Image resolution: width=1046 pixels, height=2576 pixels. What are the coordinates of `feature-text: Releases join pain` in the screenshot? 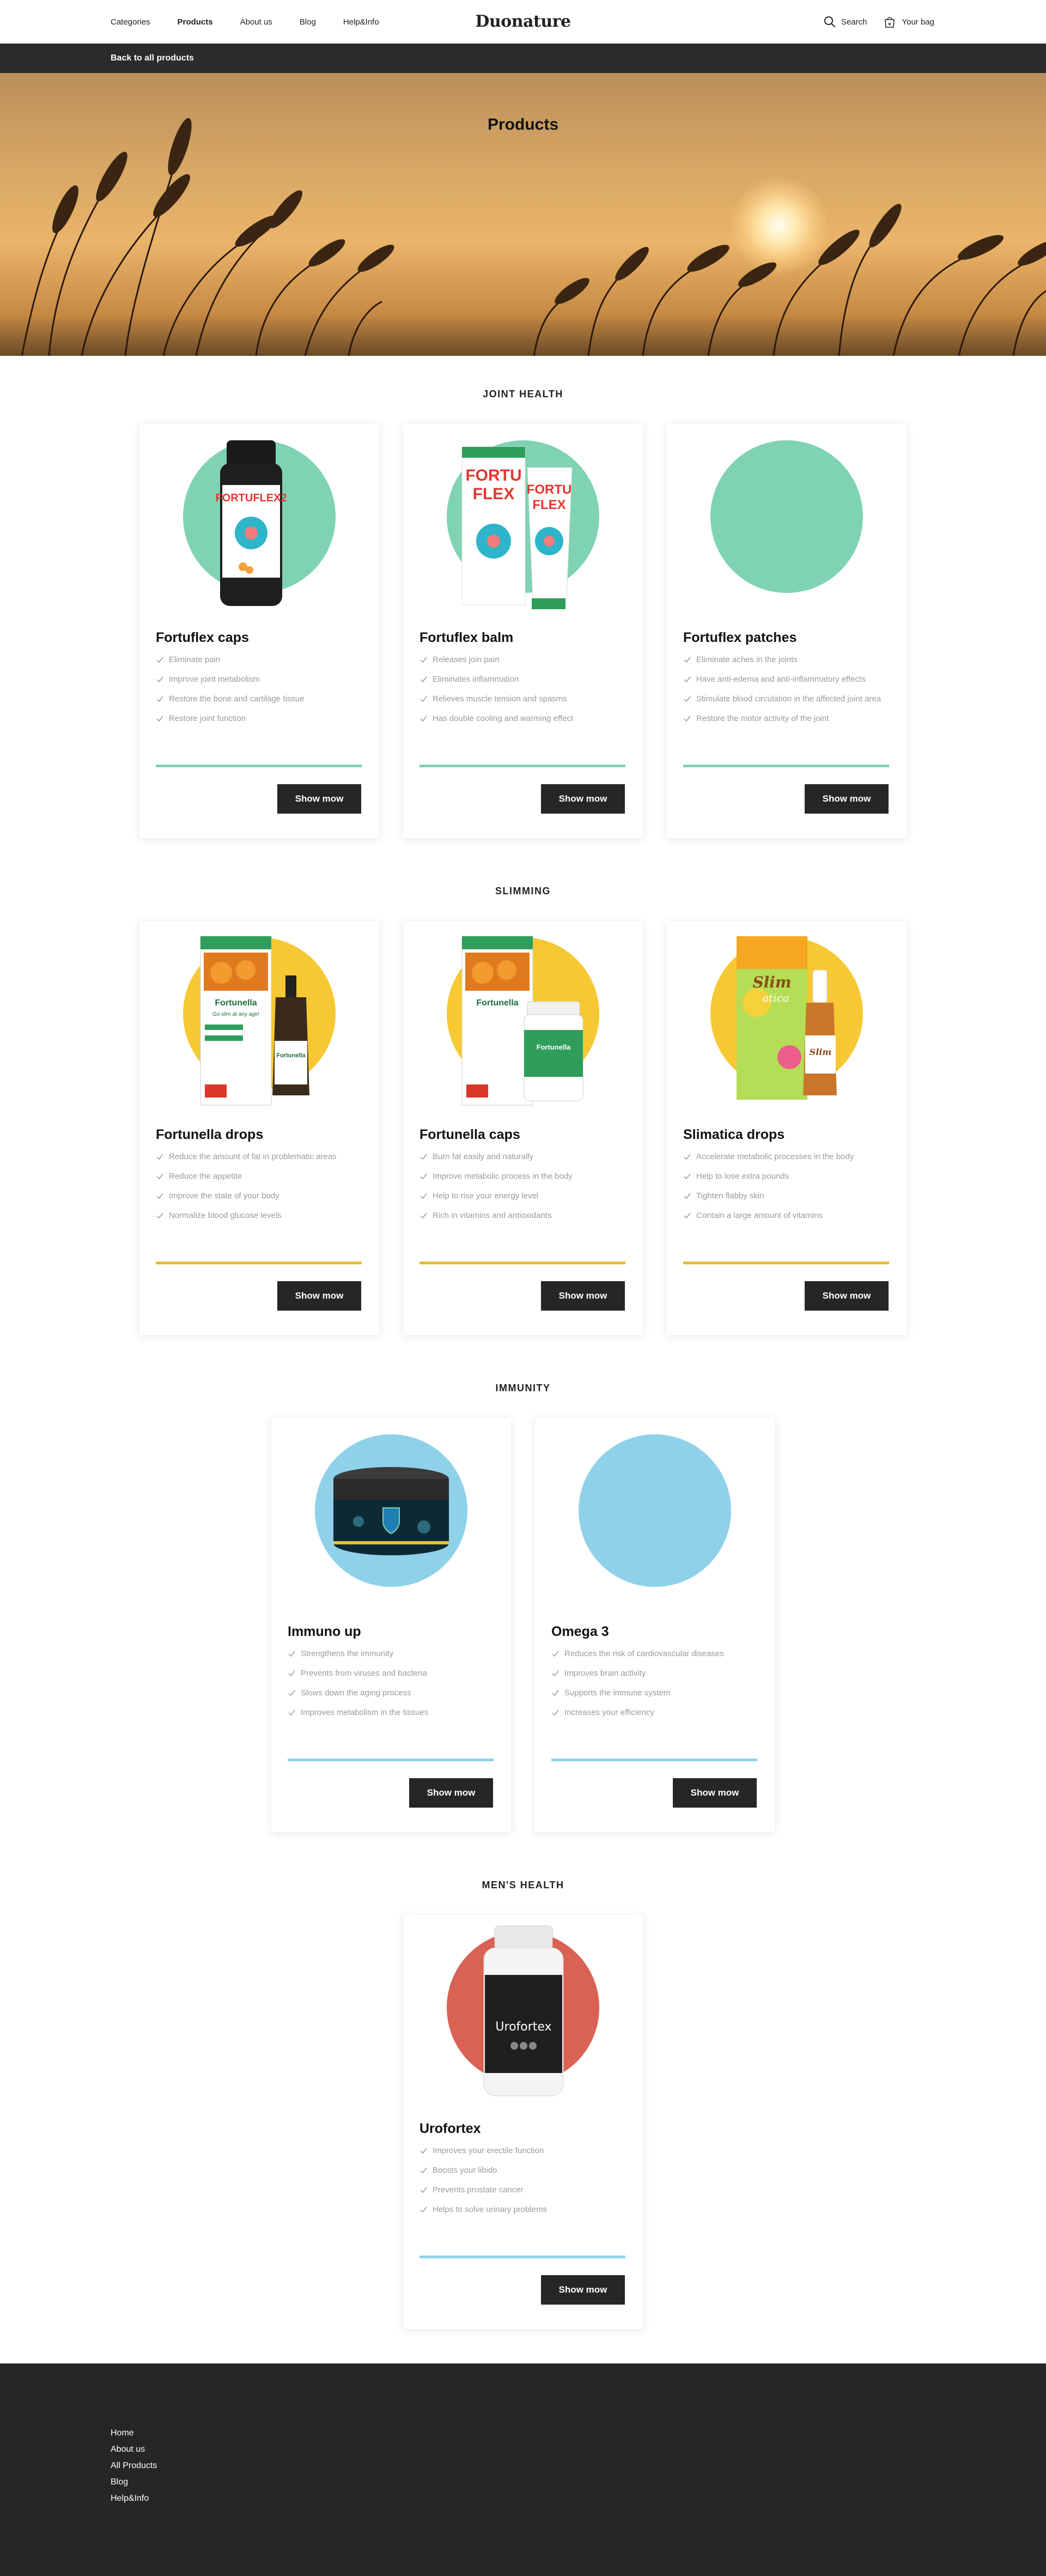 It's located at (466, 660).